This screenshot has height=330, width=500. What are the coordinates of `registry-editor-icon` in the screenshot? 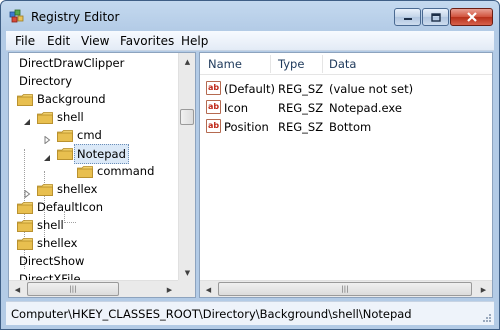 It's located at (16, 16).